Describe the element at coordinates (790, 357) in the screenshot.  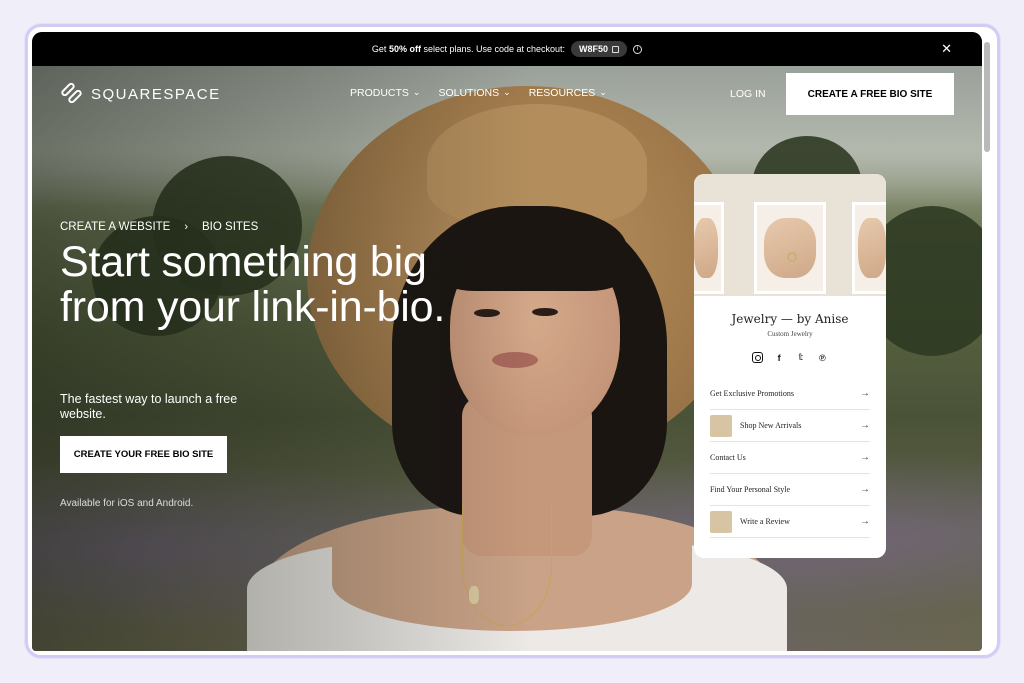
I see `social-links: ig f 𝕥 ℗` at that location.